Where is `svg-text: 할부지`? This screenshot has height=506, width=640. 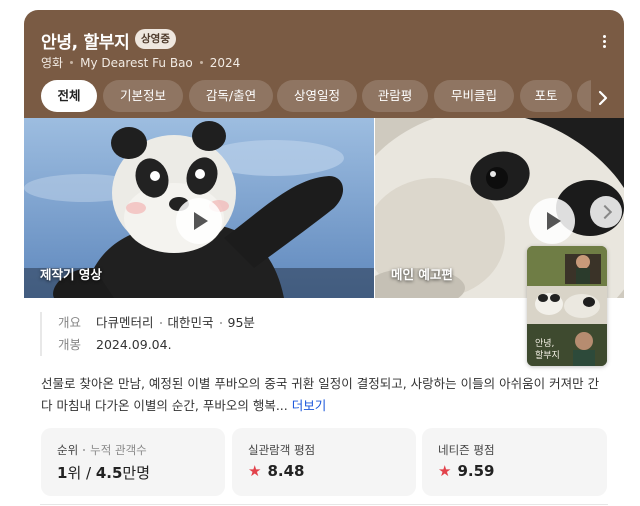
svg-text: 할부지 is located at coordinates (547, 355).